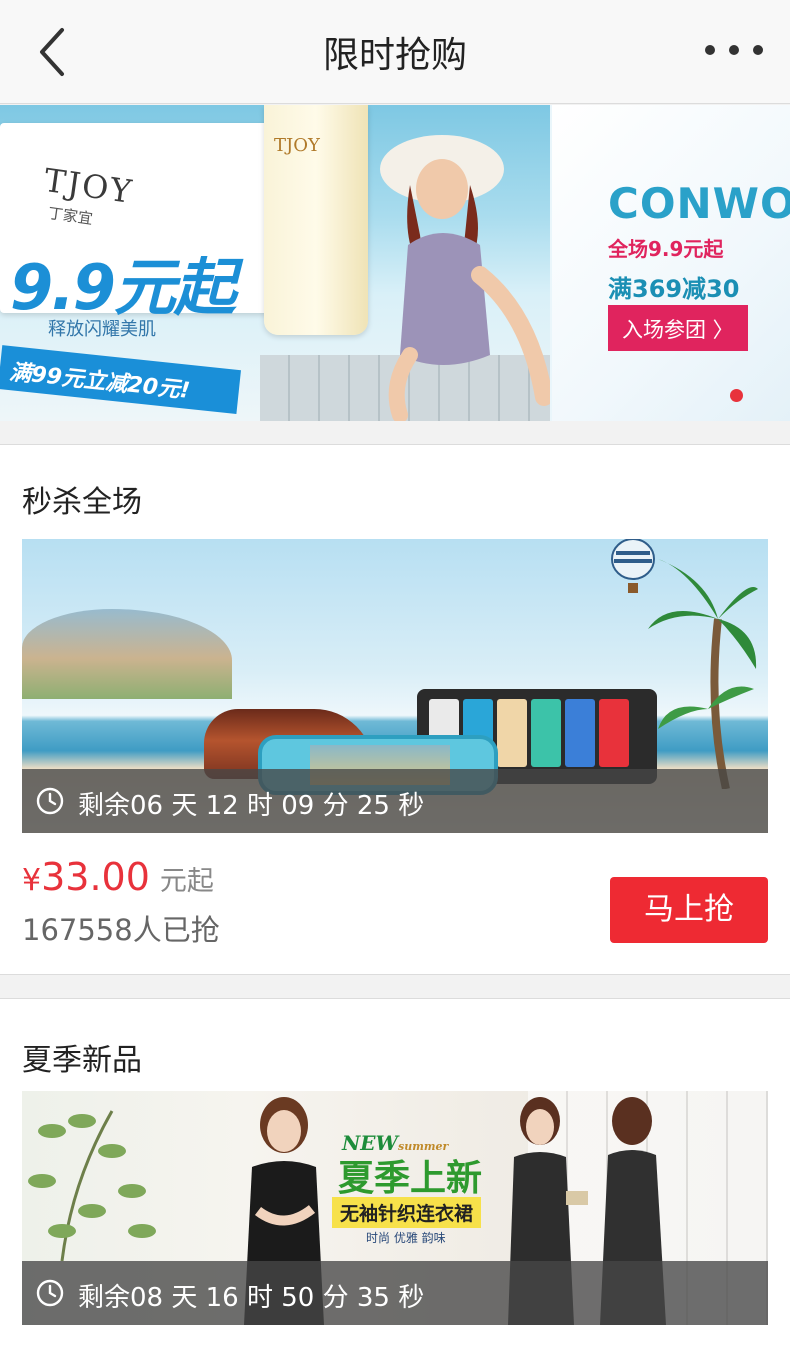  Describe the element at coordinates (82, 1060) in the screenshot. I see `section-title: 夏季新品` at that location.